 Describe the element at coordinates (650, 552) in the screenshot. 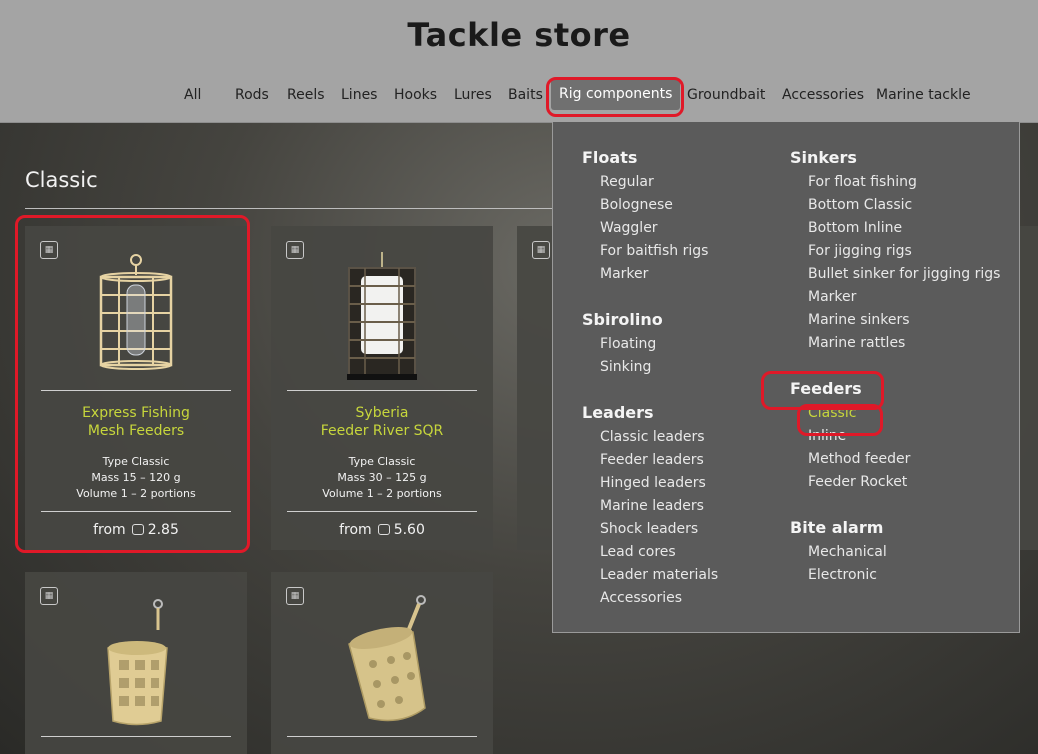

I see `menu-item-lead-cores: Lead cores` at that location.